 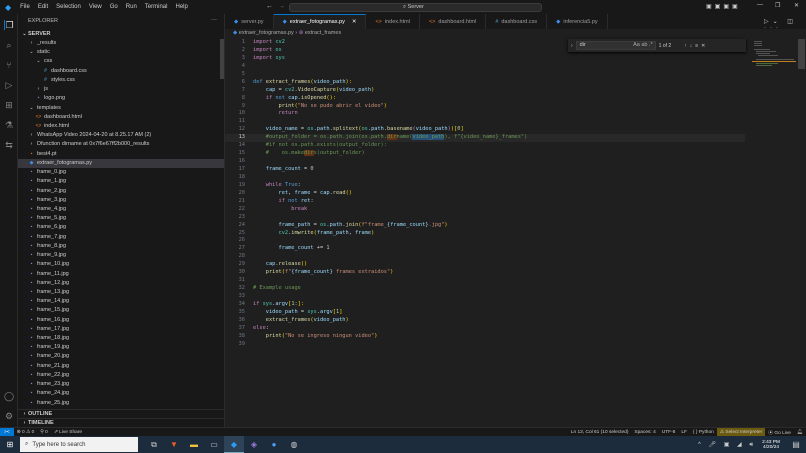 I want to click on encoding: UTF-8, so click(x=669, y=432).